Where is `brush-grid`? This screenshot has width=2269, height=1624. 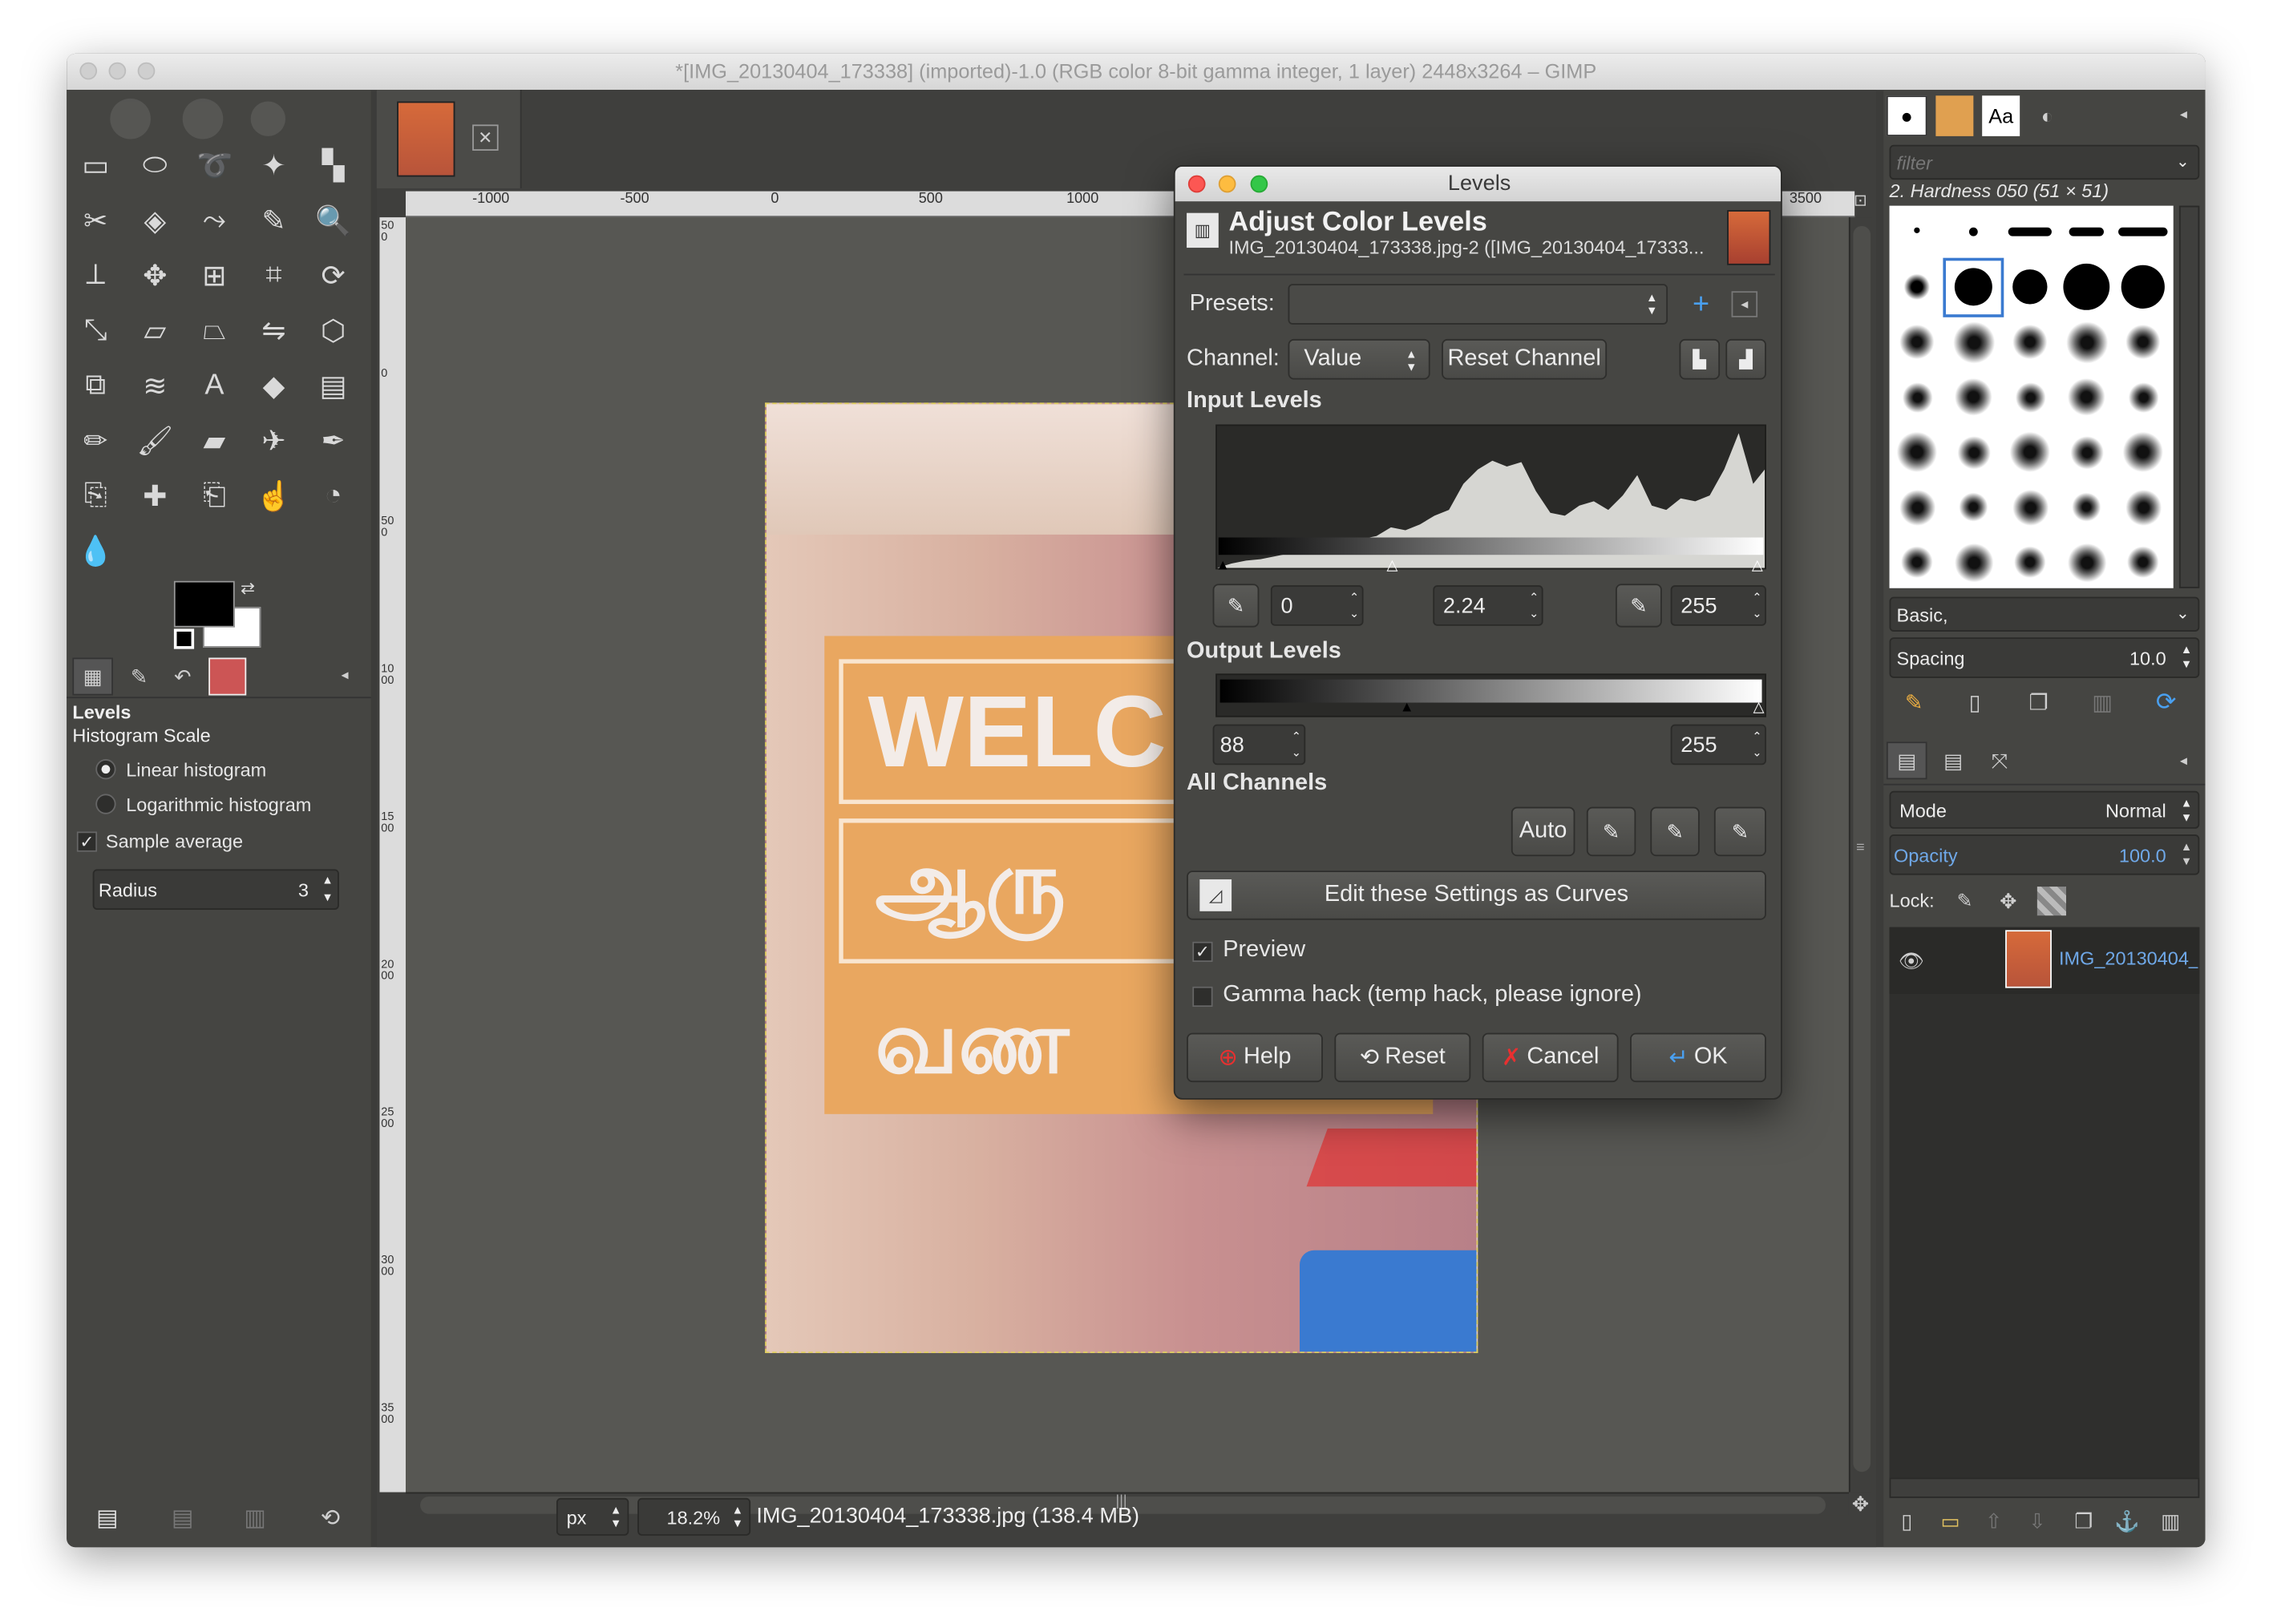
brush-grid is located at coordinates (2031, 397).